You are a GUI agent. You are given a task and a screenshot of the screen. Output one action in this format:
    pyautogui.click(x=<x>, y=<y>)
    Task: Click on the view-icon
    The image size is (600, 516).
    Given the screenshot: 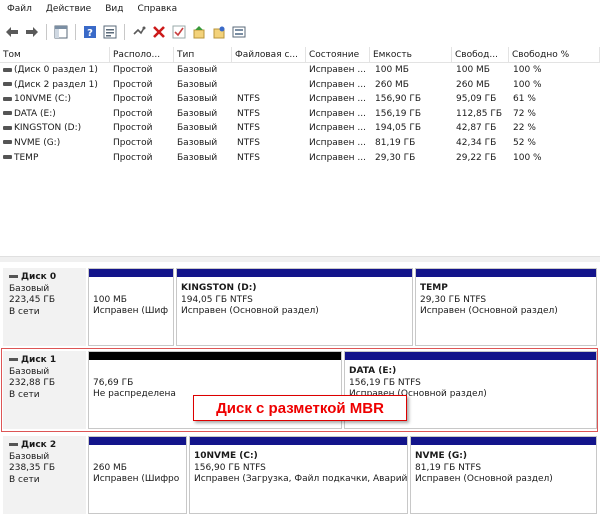 What is the action you would take?
    pyautogui.click(x=239, y=32)
    